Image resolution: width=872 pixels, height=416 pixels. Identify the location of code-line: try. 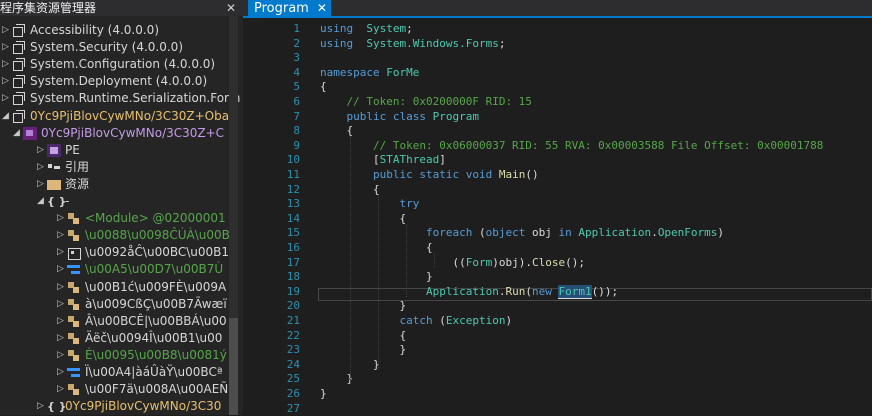
(369, 204).